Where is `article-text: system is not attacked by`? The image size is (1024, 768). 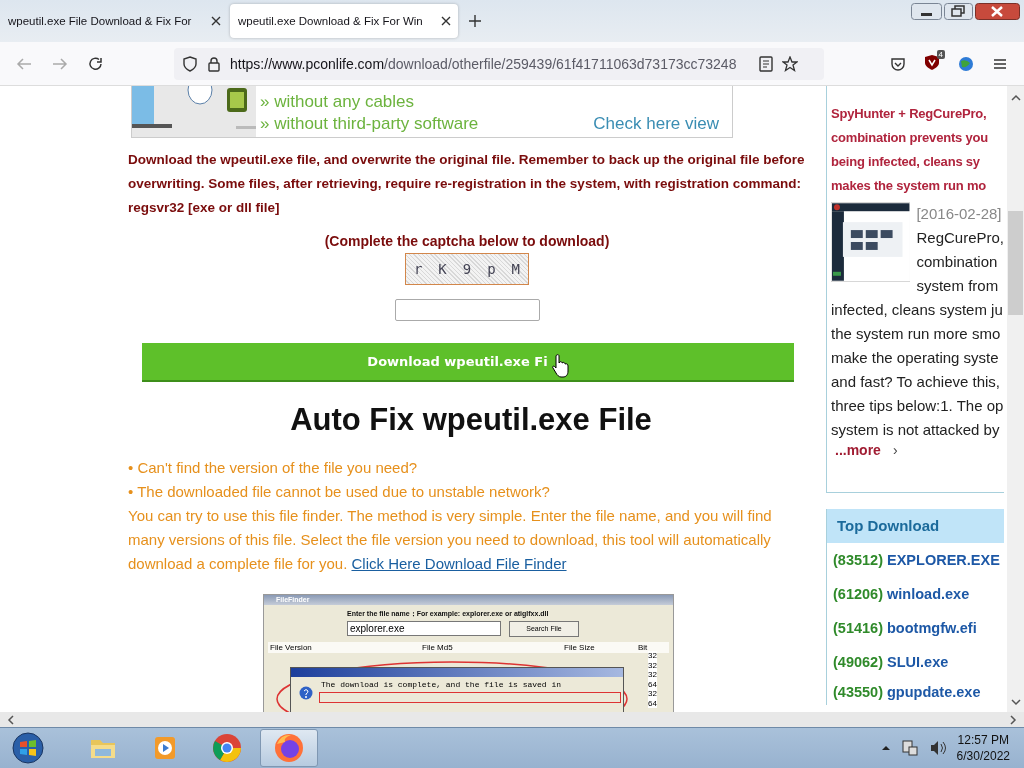
article-text: system is not attacked by is located at coordinates (916, 430).